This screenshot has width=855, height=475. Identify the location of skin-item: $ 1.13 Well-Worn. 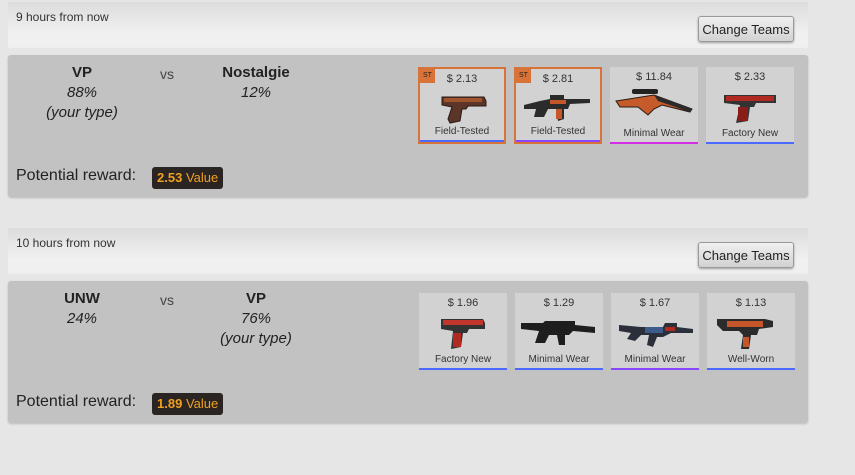
(751, 331).